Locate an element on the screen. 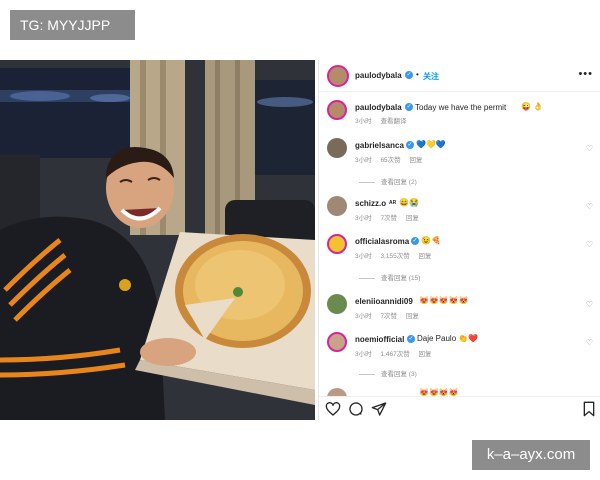  view-replies: 查看回复 (2) is located at coordinates (388, 181).